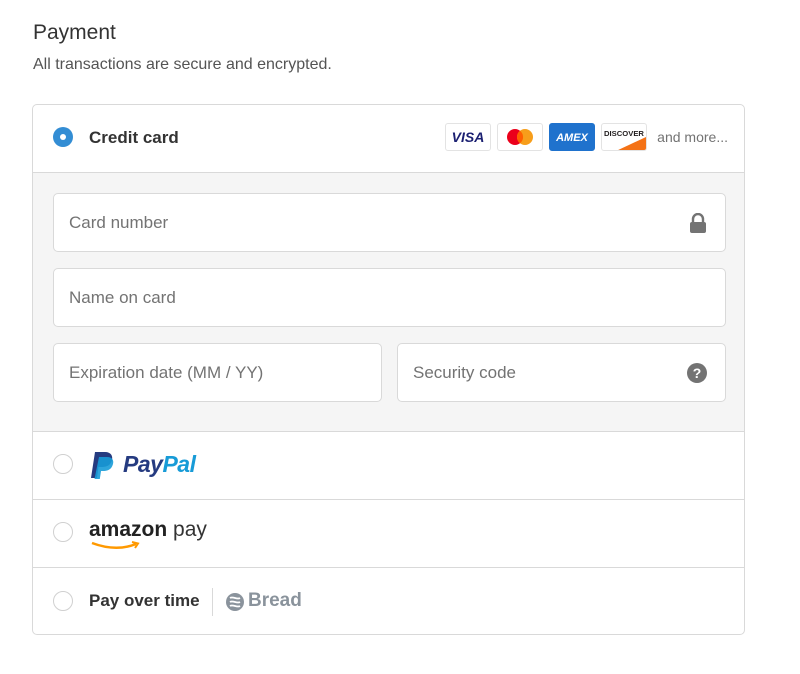 This screenshot has width=800, height=674. Describe the element at coordinates (144, 600) in the screenshot. I see `pay-over-time-label: Pay over time` at that location.